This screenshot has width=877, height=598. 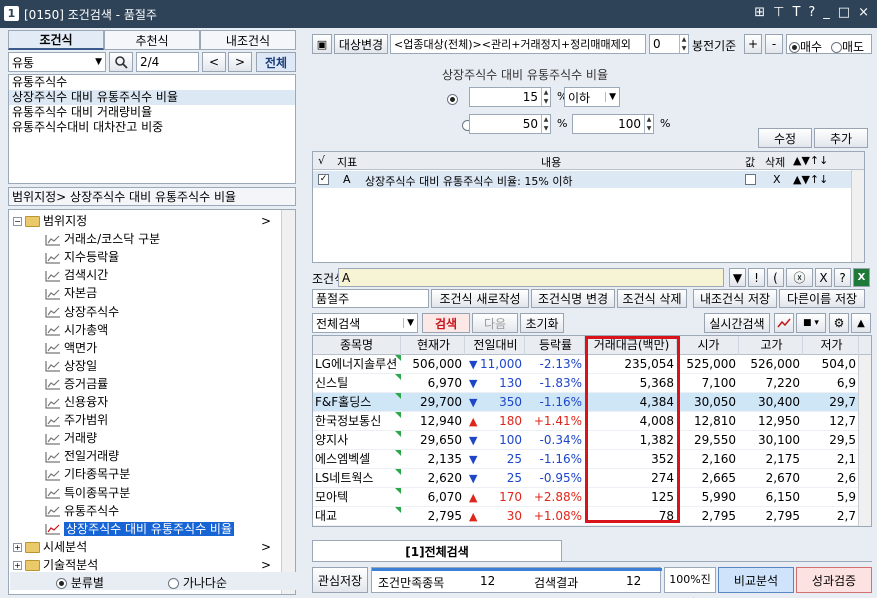 What do you see at coordinates (56, 40) in the screenshot?
I see `tab-condition: 조건식` at bounding box center [56, 40].